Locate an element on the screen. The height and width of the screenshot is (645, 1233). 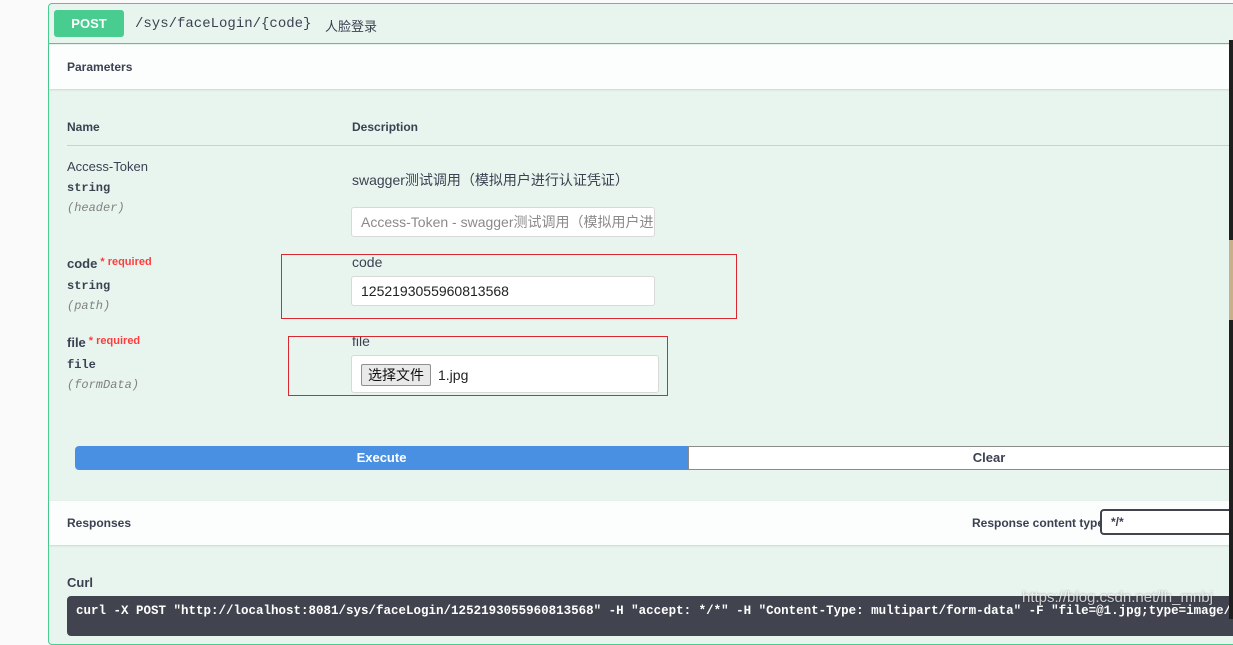
param-name-code: code * required is located at coordinates (109, 263).